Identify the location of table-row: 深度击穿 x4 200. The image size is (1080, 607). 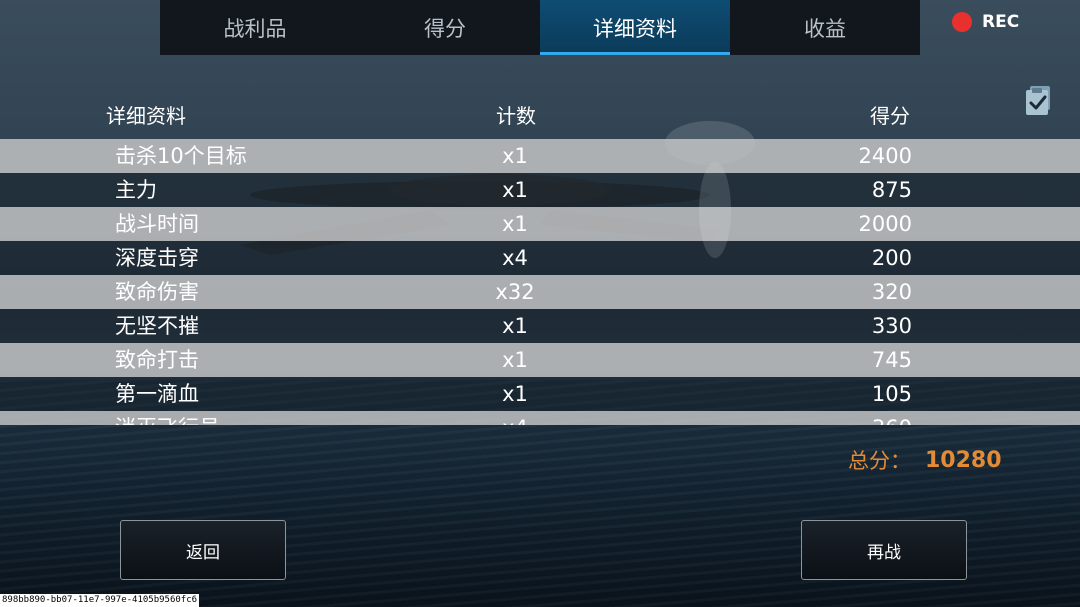
(540, 258).